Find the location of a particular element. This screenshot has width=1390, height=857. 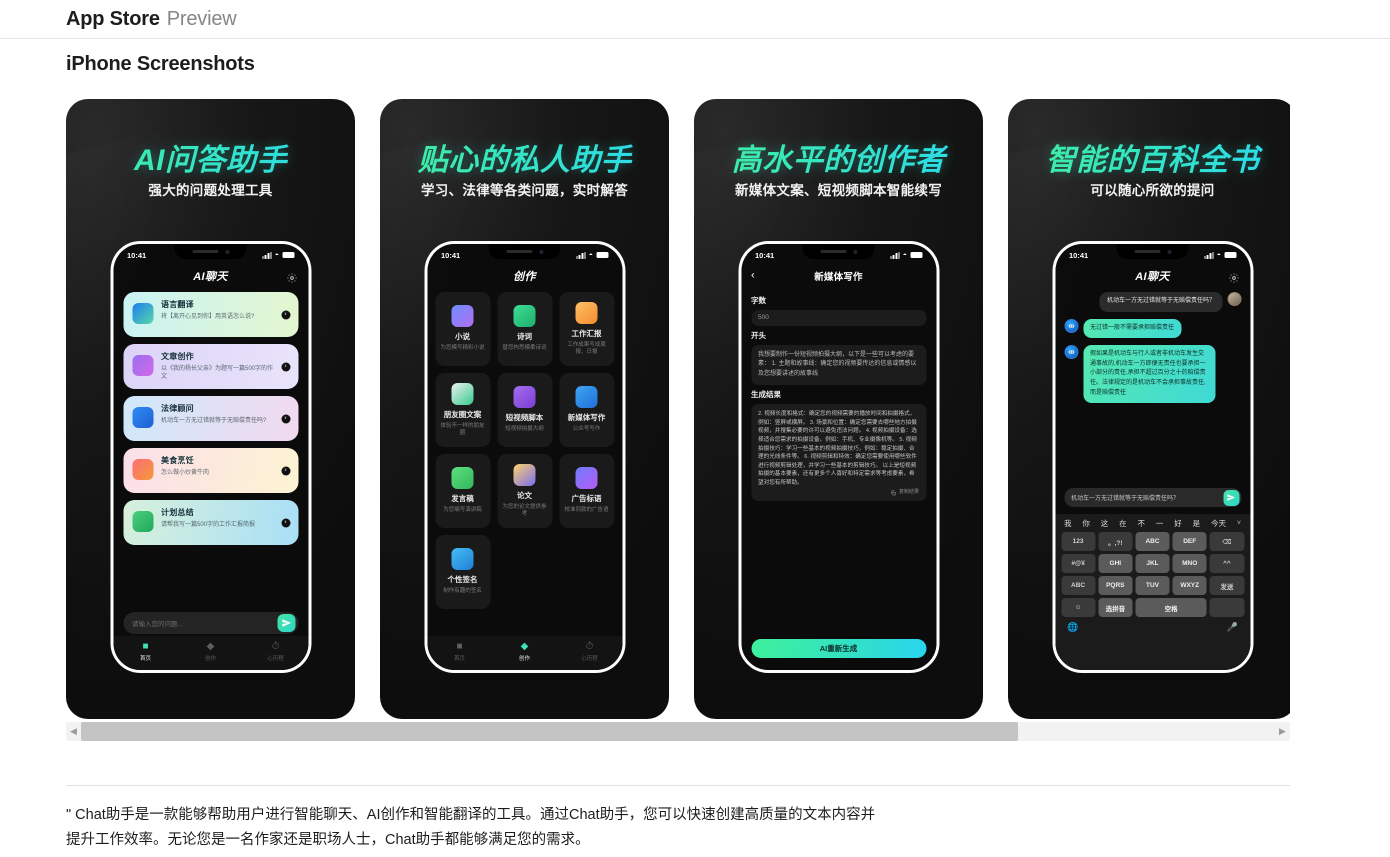

regenerate-button: AI重新生成 is located at coordinates (838, 648).